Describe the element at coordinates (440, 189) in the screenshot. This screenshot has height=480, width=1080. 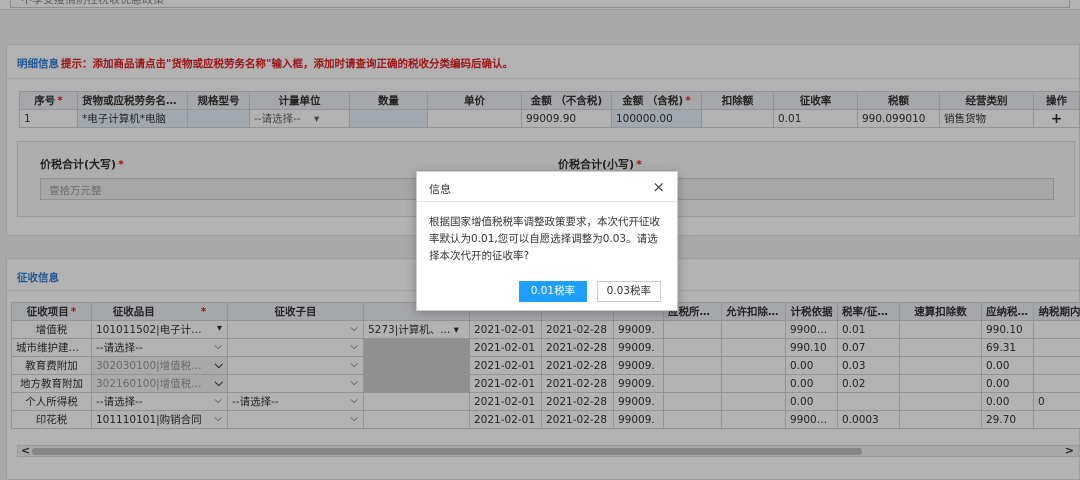
I see `dialog-title: 信息` at that location.